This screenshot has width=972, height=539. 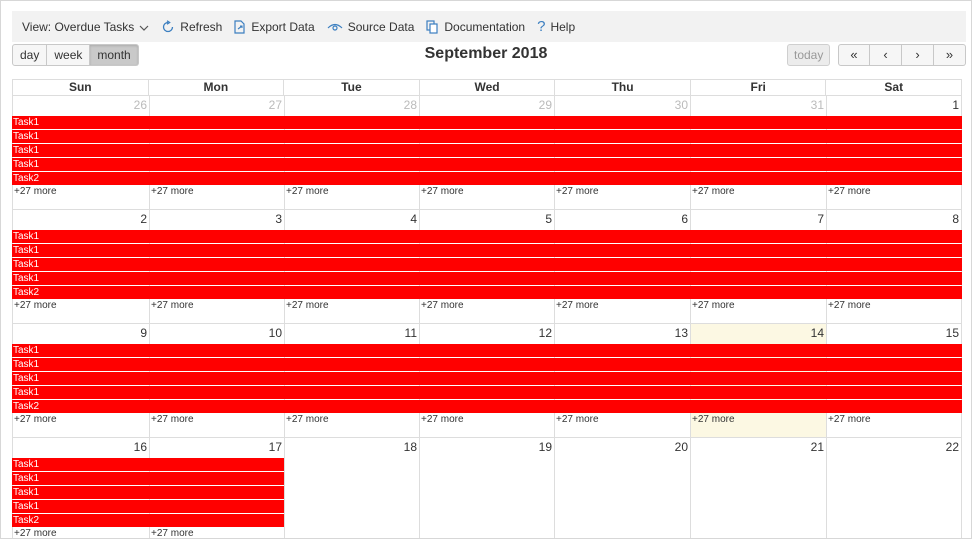 What do you see at coordinates (275, 105) in the screenshot?
I see `day-number: 27` at bounding box center [275, 105].